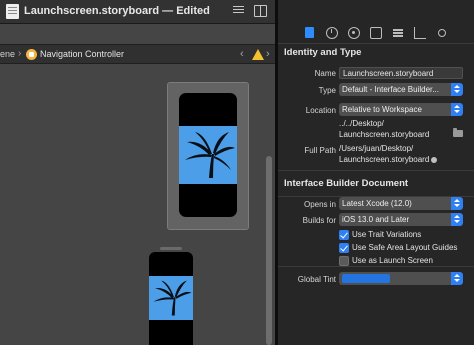 The width and height of the screenshot is (474, 345). I want to click on builds-for-label: Builds for, so click(319, 220).